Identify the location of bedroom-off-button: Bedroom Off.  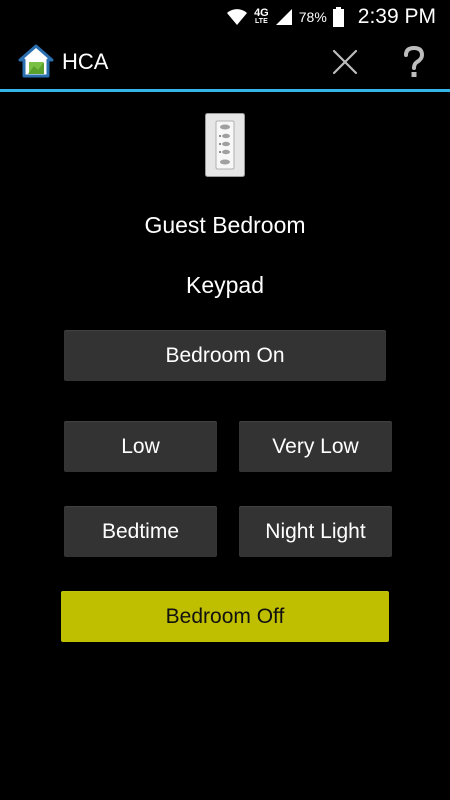
(225, 616).